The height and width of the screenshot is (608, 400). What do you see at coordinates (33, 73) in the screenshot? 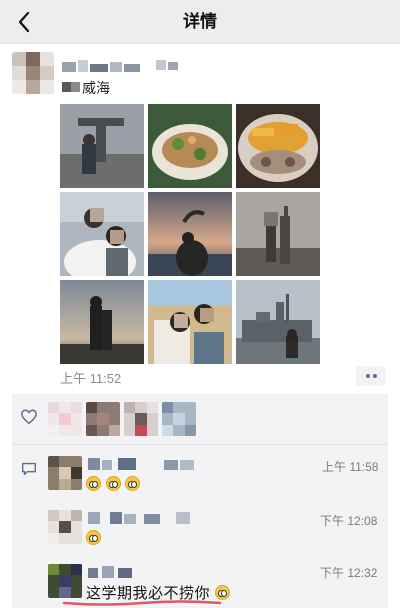
I see `author-avatar` at bounding box center [33, 73].